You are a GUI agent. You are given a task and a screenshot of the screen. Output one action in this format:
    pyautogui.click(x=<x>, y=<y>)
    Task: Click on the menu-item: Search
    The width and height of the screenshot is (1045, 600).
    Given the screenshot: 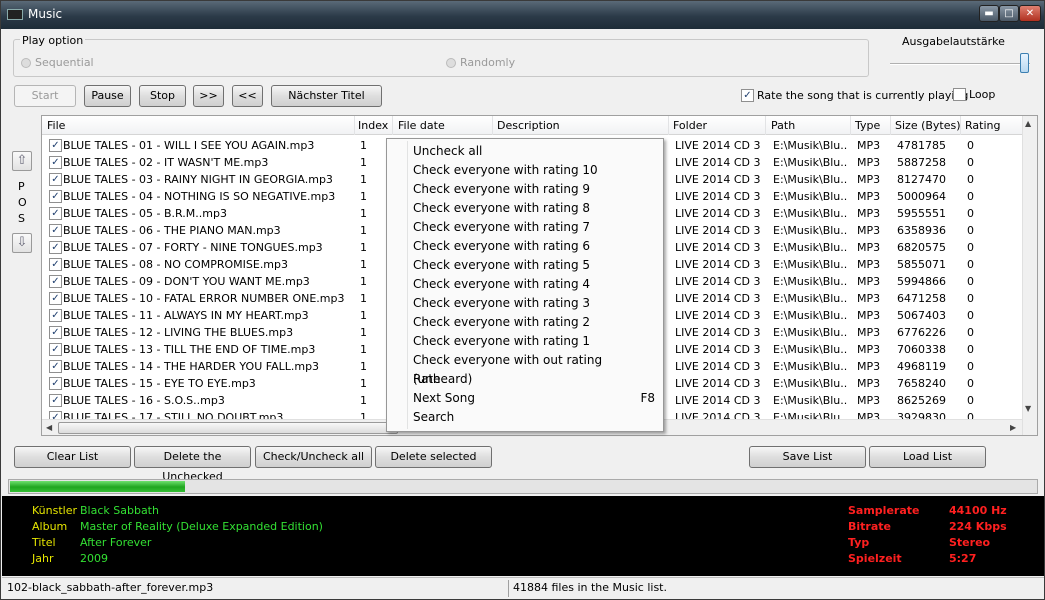 What is the action you would take?
    pyautogui.click(x=535, y=417)
    